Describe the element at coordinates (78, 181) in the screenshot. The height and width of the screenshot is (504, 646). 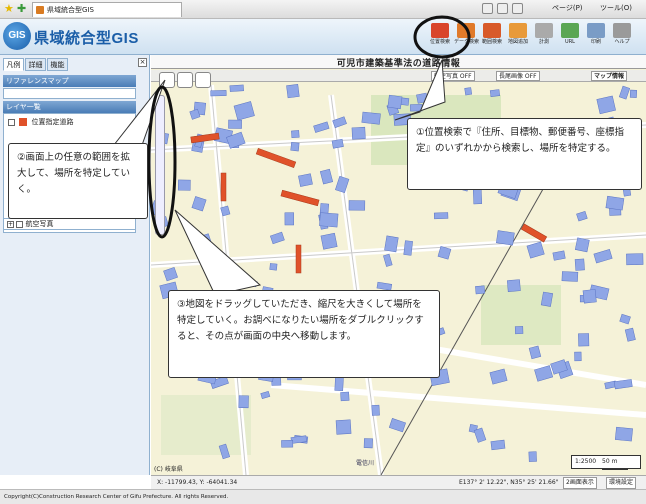
I see `callout-zoom-area: ②画面上の任意の範囲を拡大して、場所を特定していく。` at that location.